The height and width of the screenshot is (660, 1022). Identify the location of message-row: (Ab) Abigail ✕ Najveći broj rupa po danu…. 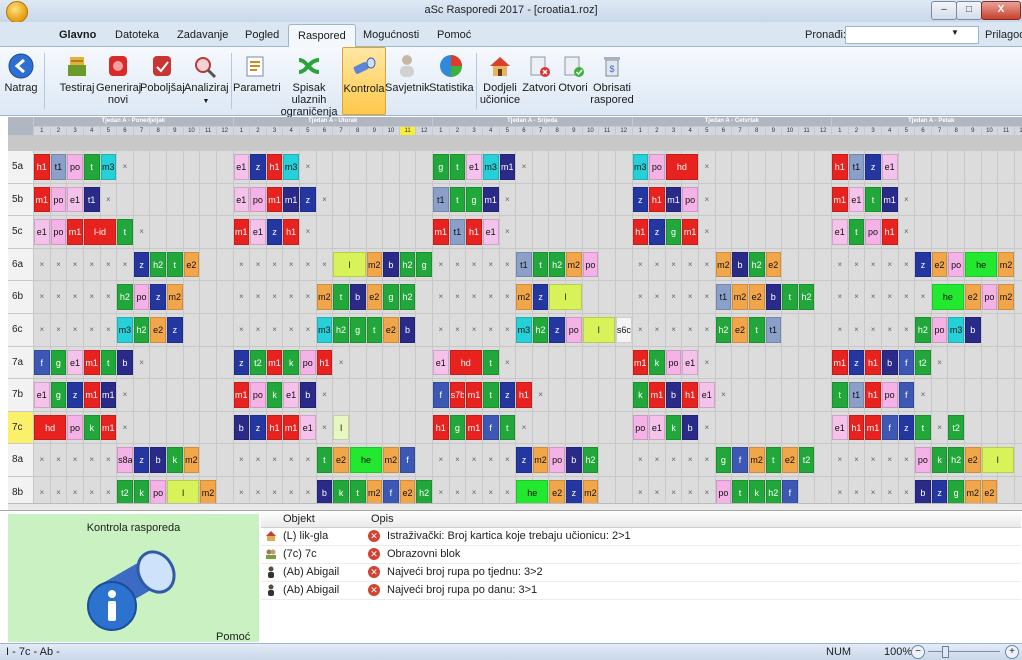
(641, 591).